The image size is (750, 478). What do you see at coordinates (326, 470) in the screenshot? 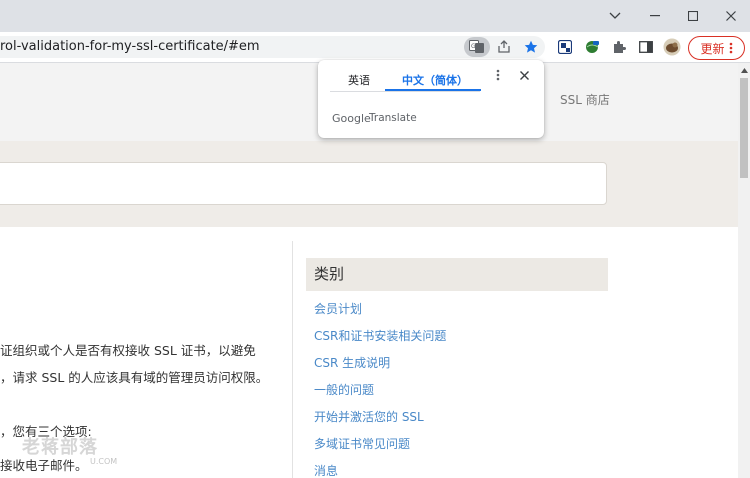
I see `category-link-news: 消息` at bounding box center [326, 470].